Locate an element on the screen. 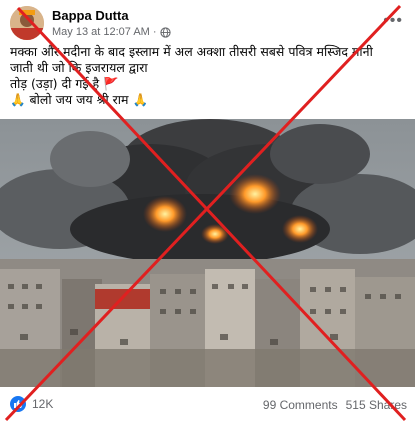 The width and height of the screenshot is (415, 423). like-icon is located at coordinates (18, 404).